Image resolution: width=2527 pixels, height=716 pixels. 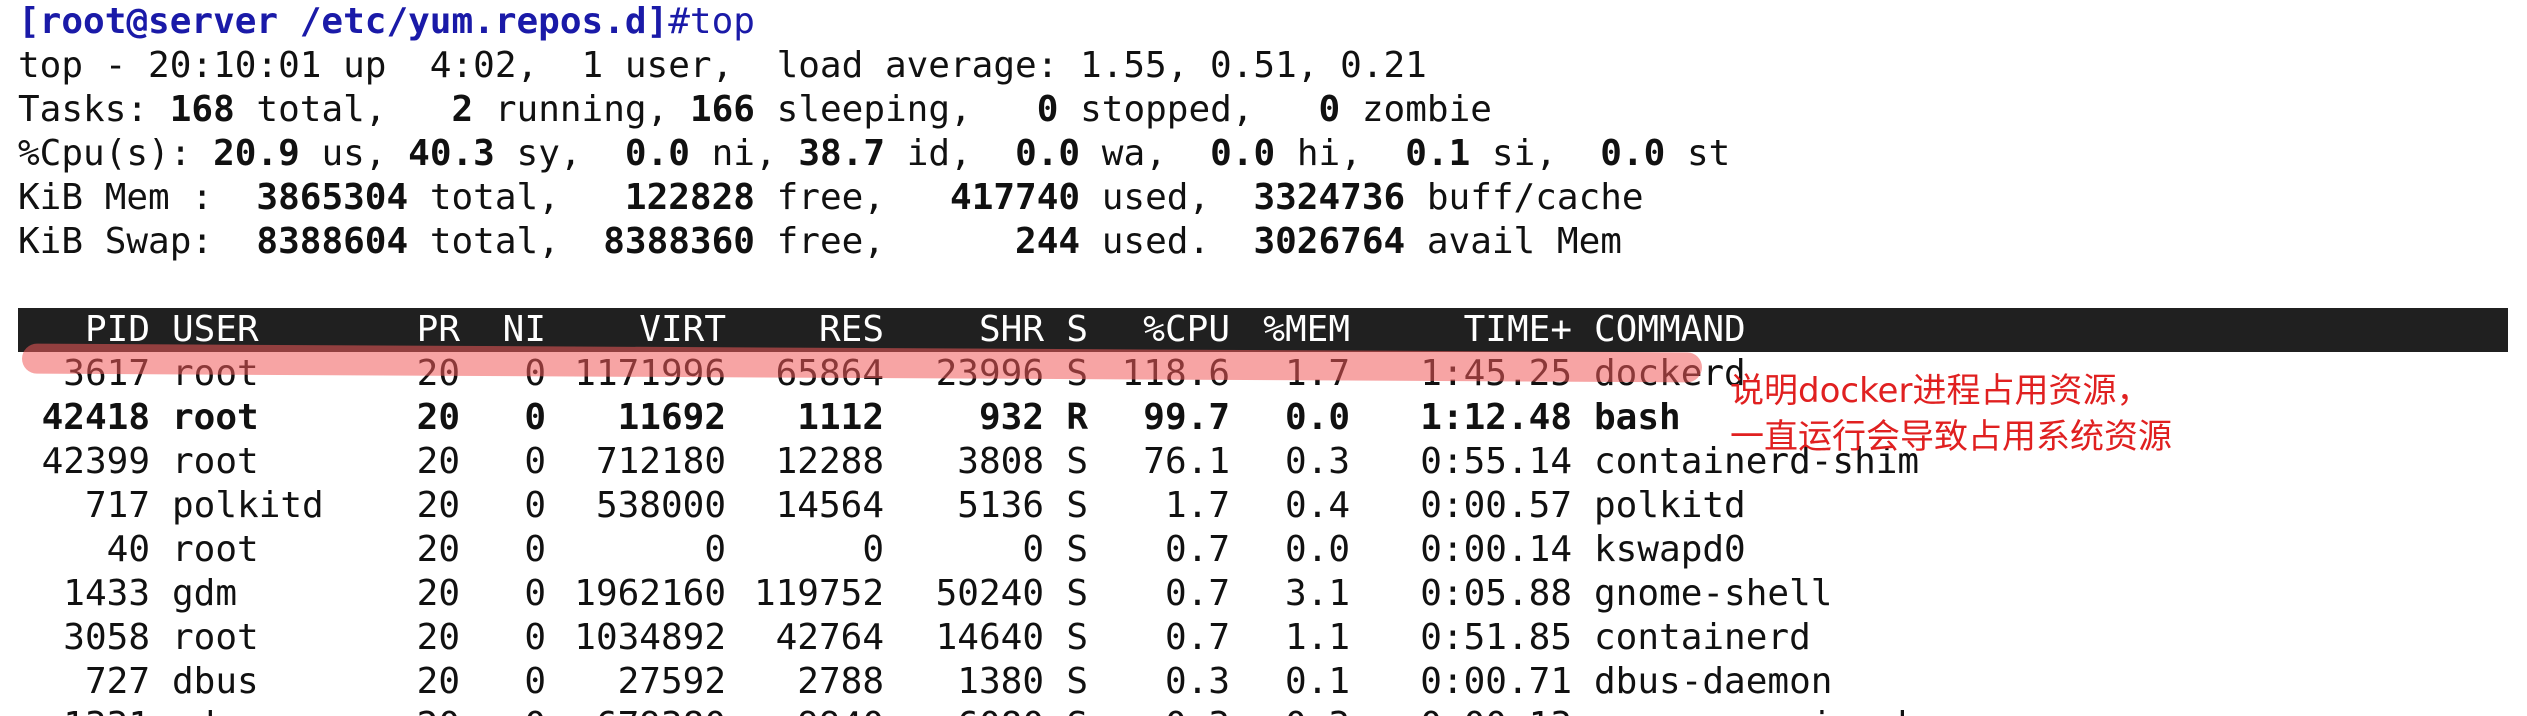 I want to click on cell-virt: 1962160, so click(x=650, y=593).